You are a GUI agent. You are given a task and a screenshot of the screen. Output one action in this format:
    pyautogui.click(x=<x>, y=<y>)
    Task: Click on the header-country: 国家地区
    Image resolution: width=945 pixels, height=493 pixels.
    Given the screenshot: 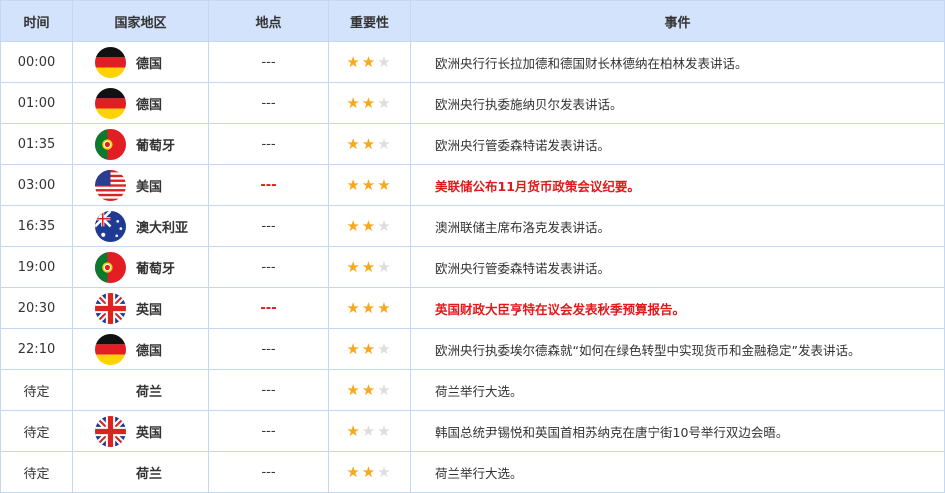 What is the action you would take?
    pyautogui.click(x=140, y=21)
    